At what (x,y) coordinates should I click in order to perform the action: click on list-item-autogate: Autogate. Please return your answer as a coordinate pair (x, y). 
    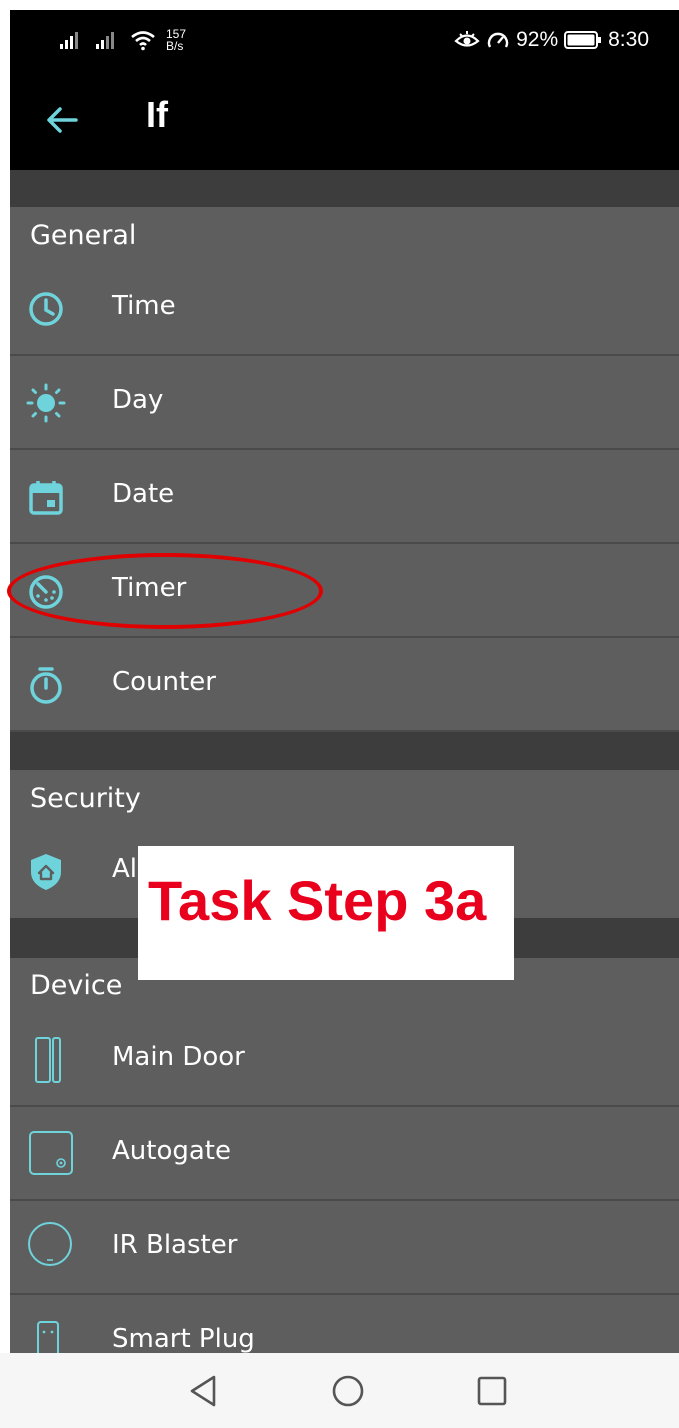
    Looking at the image, I should click on (344, 1154).